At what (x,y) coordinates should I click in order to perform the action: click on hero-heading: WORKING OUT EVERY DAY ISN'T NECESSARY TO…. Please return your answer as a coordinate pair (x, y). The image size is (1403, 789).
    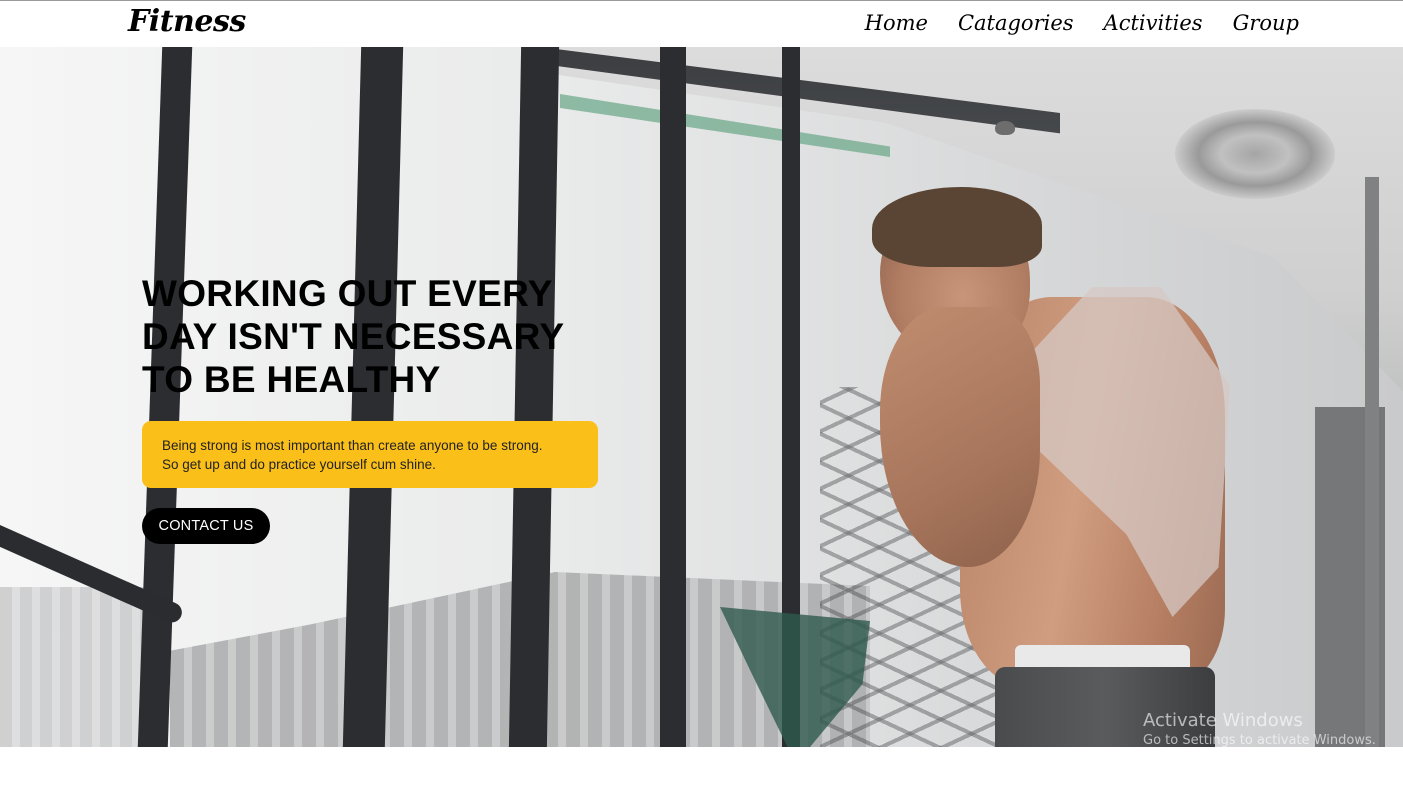
    Looking at the image, I should click on (353, 336).